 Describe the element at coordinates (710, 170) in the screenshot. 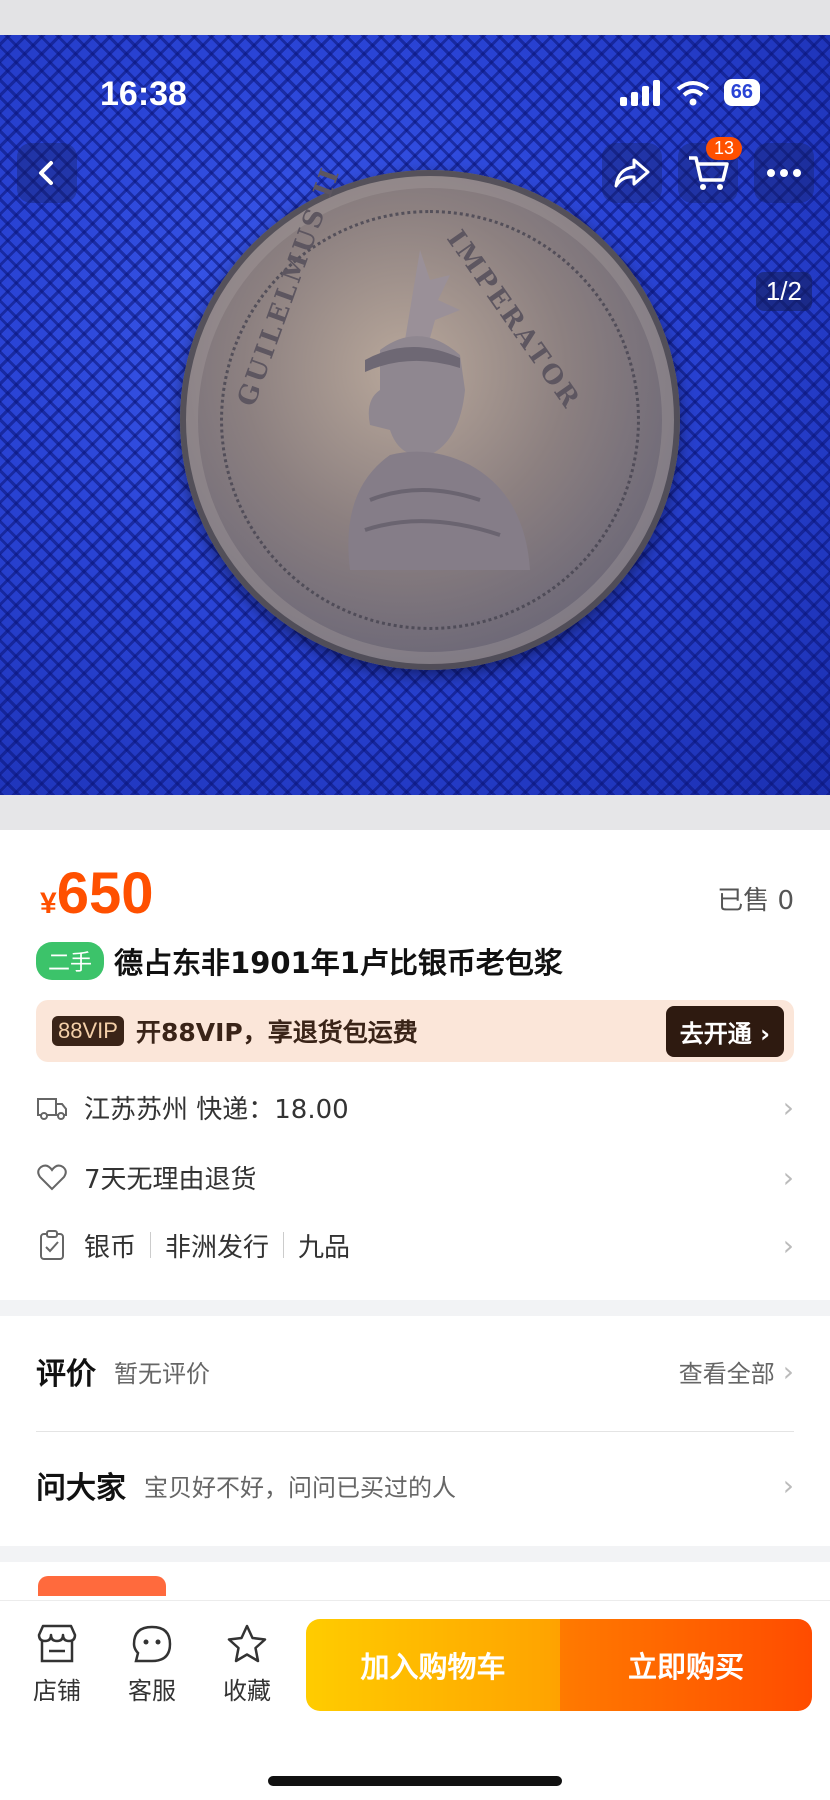

I see `cart-button: 13` at that location.